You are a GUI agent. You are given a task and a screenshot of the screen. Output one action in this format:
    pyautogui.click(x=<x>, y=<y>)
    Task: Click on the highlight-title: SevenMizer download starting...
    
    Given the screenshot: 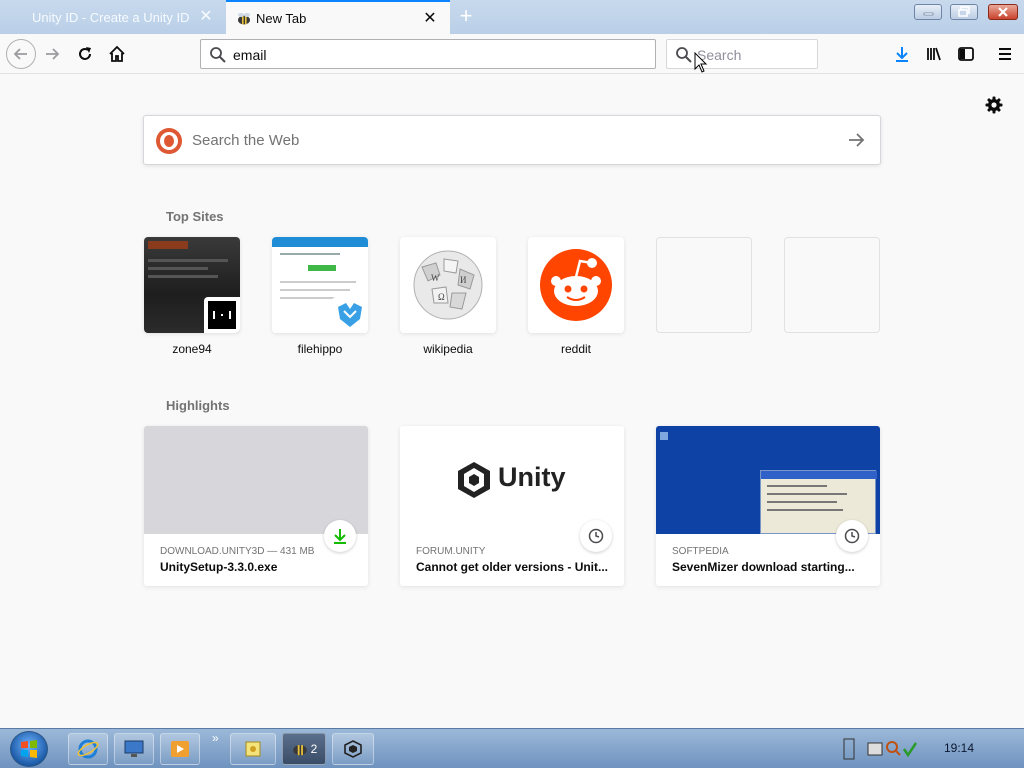 What is the action you would take?
    pyautogui.click(x=763, y=567)
    